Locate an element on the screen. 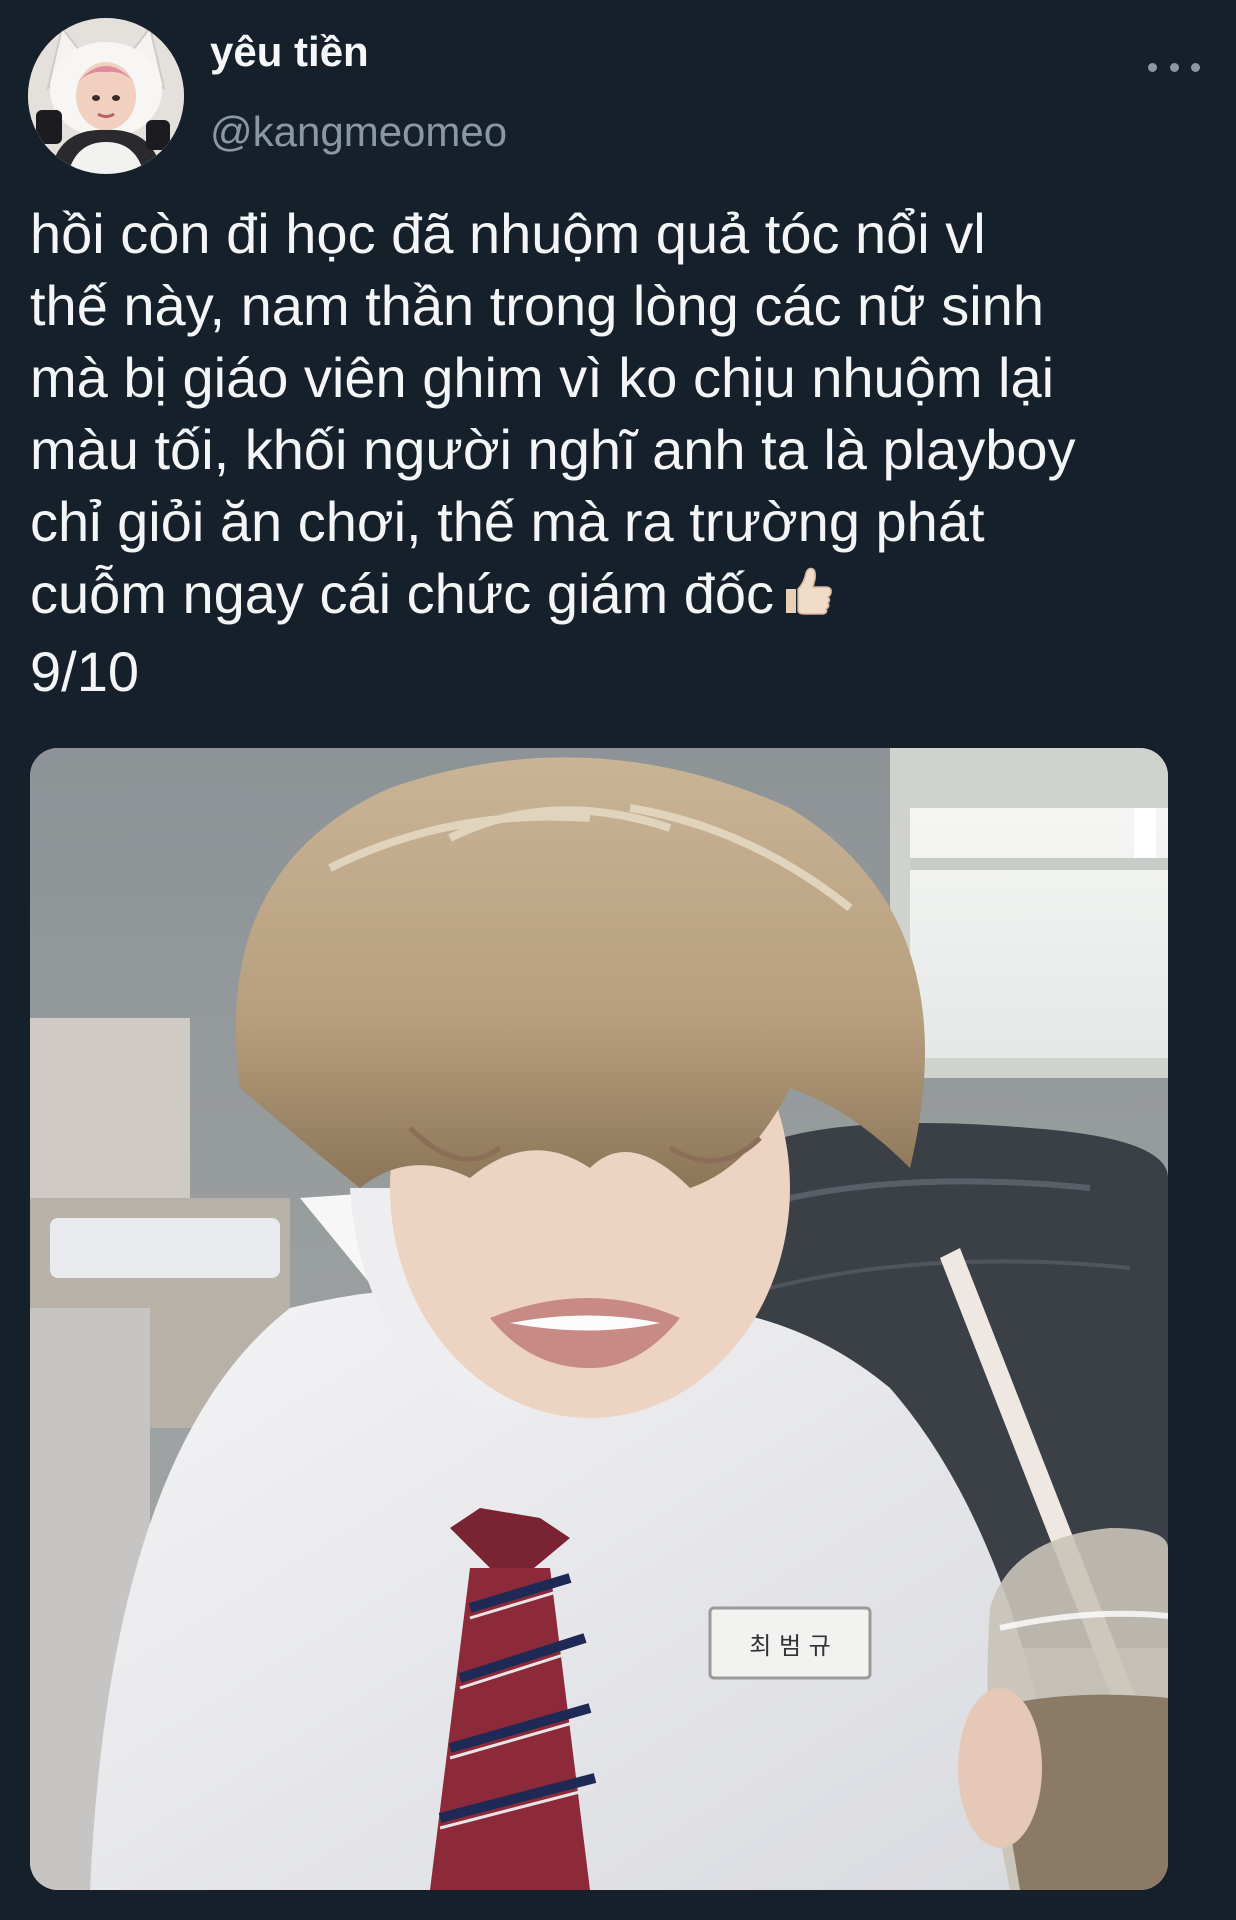 The image size is (1236, 1920). tweet-text-line: chỉ giỏi ăn chơi, thế mà ra trường phát is located at coordinates (507, 521).